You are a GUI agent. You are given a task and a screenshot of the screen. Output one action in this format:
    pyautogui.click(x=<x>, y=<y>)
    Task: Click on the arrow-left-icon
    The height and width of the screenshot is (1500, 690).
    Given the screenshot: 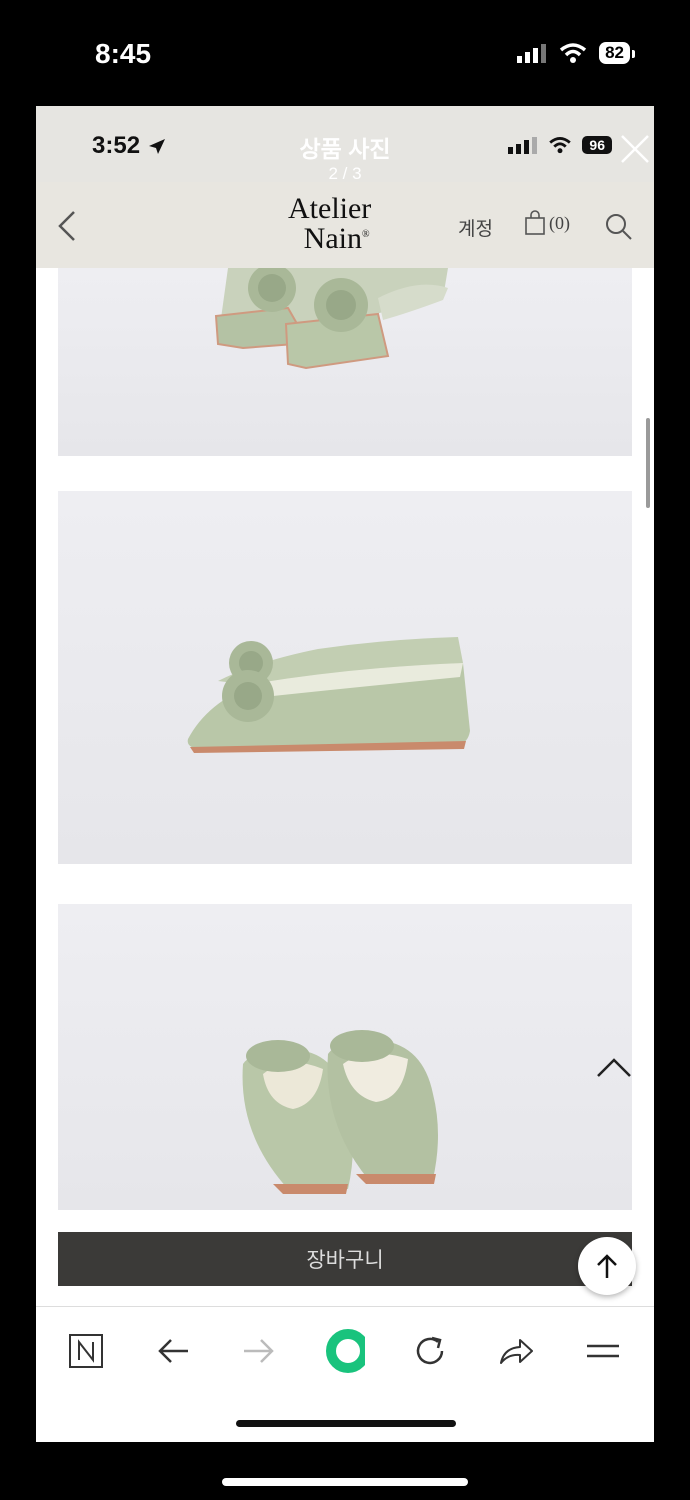 What is the action you would take?
    pyautogui.click(x=173, y=1351)
    